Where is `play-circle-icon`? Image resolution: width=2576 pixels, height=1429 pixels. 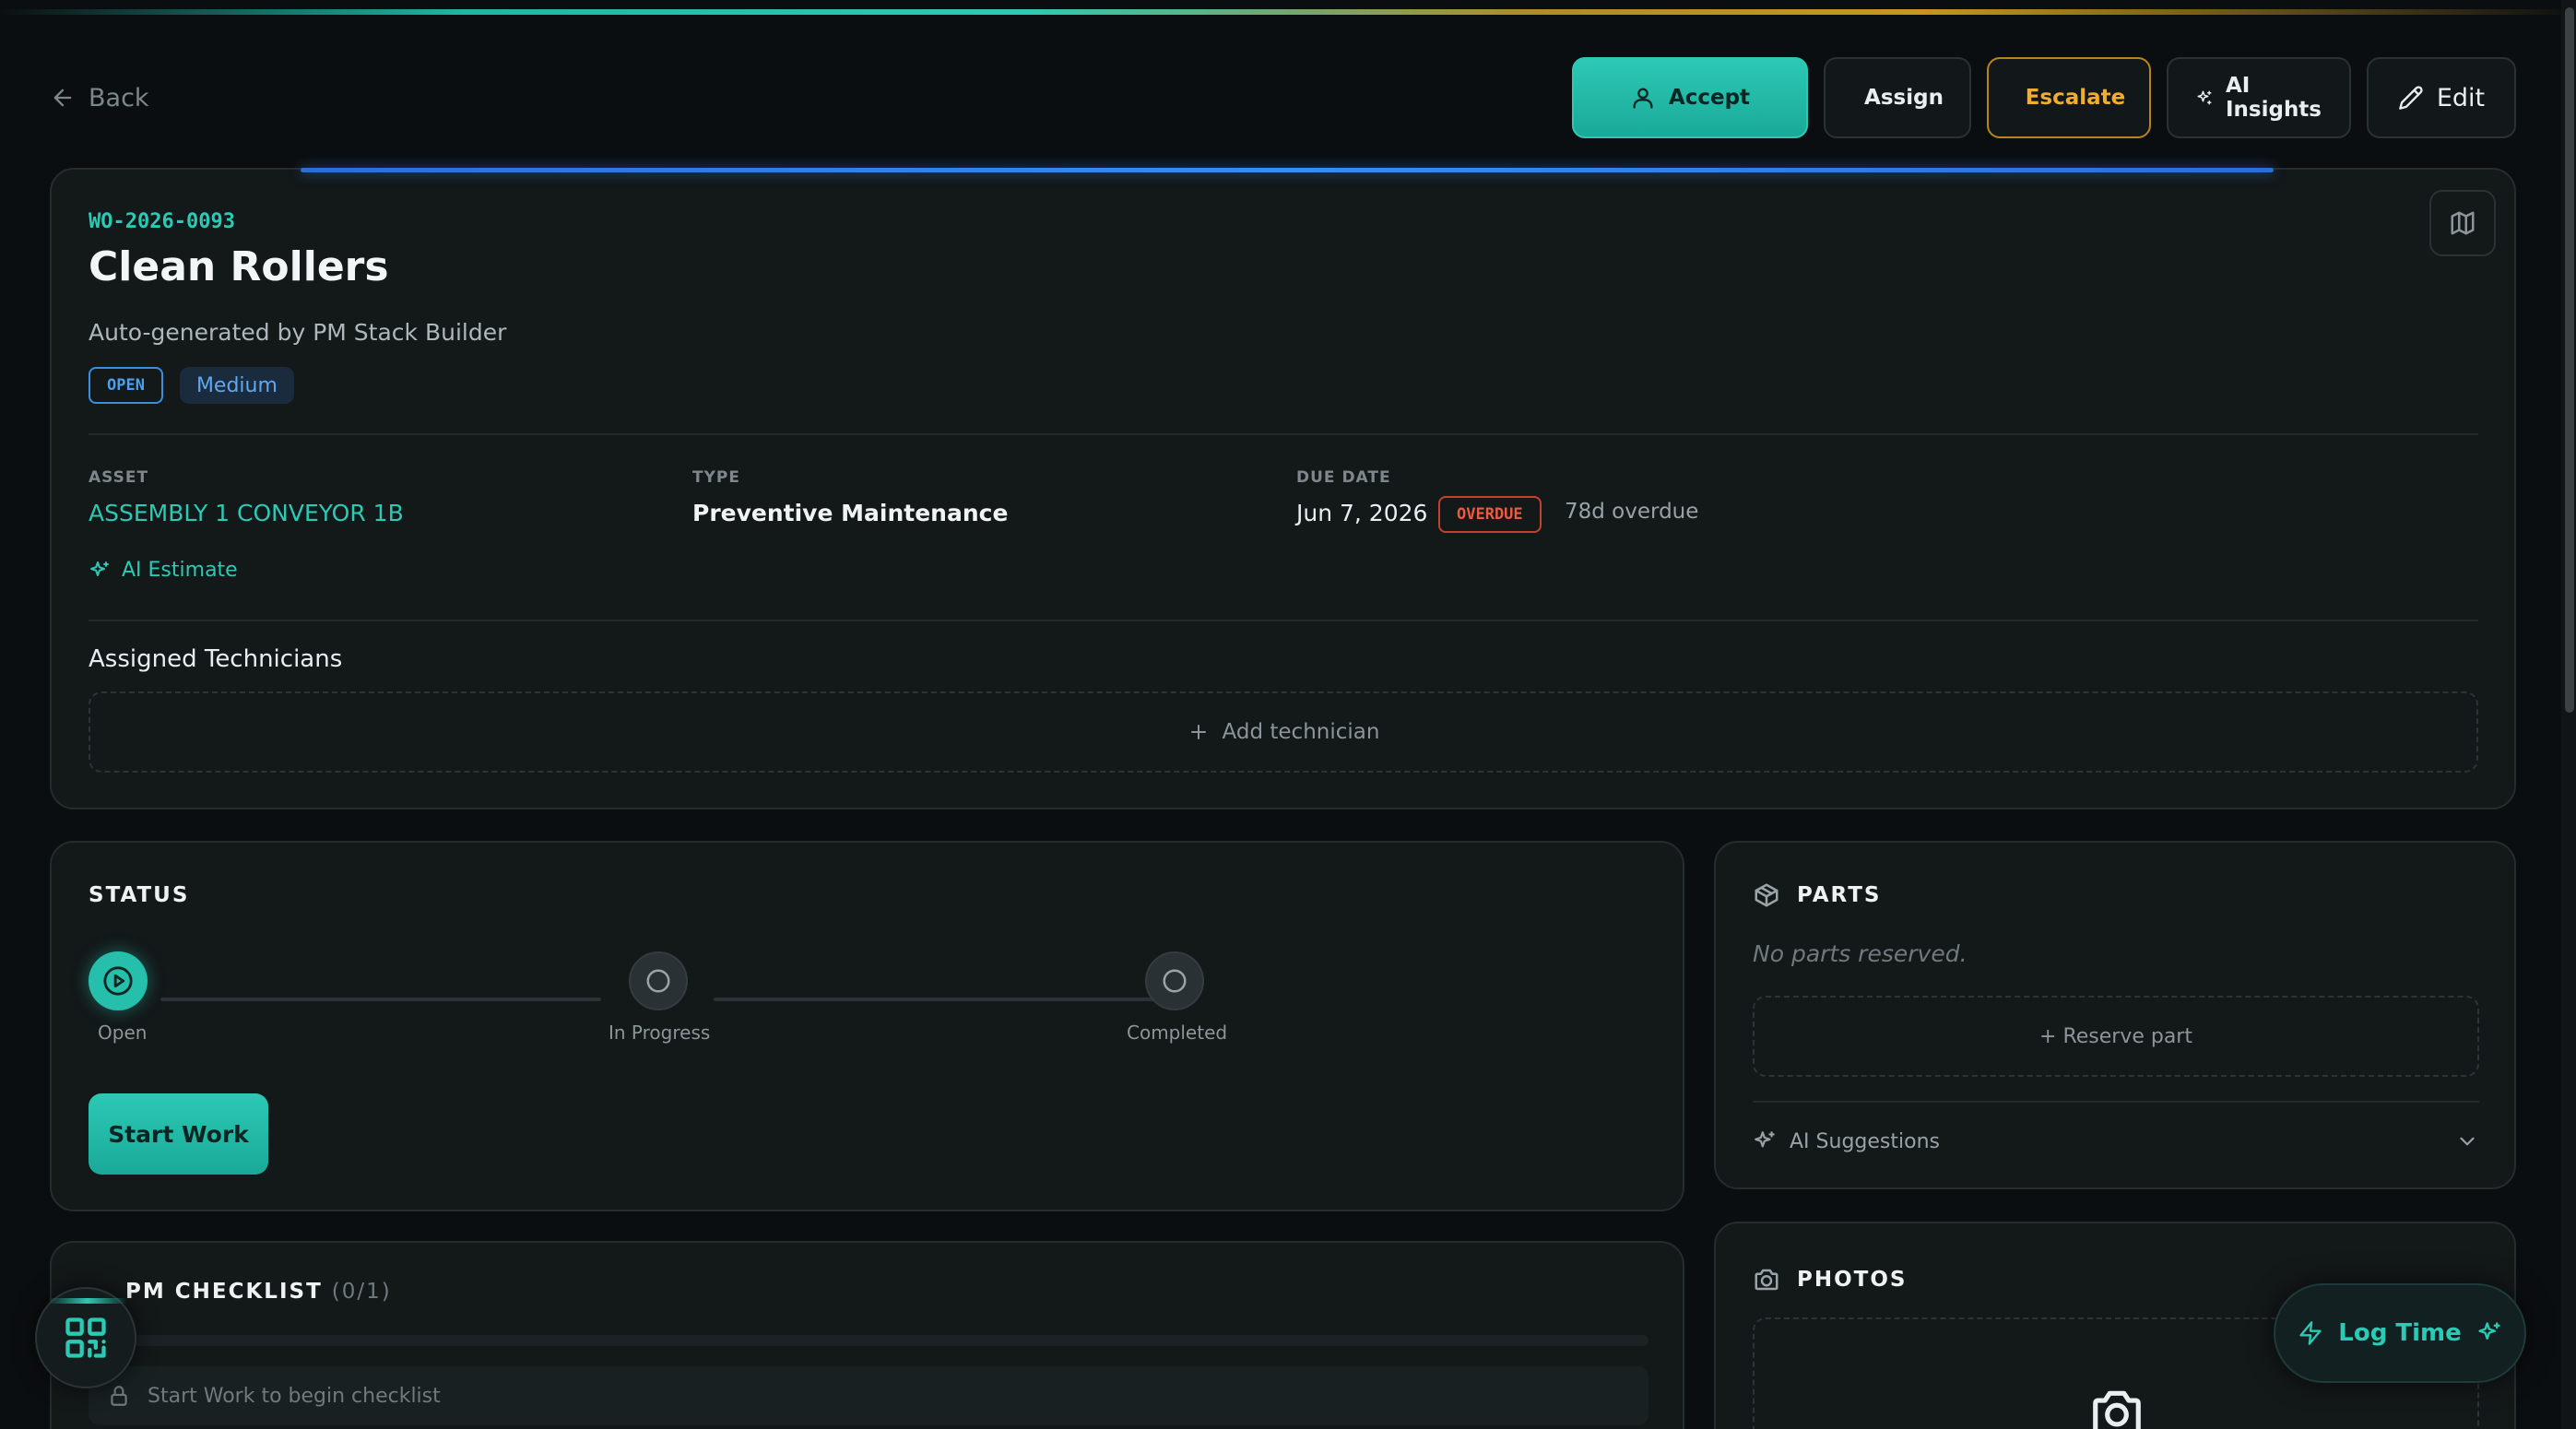 play-circle-icon is located at coordinates (118, 981).